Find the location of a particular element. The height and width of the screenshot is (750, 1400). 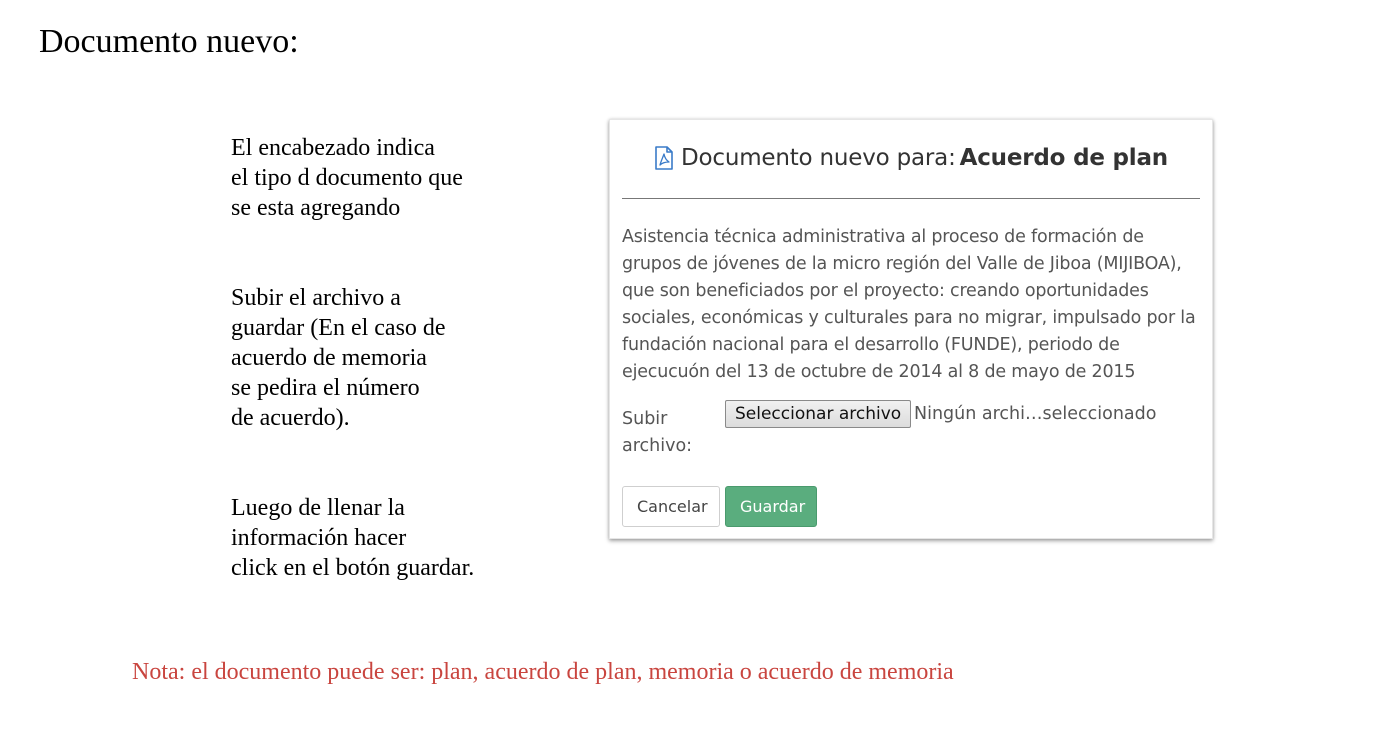

save-button: Guardar is located at coordinates (771, 506).